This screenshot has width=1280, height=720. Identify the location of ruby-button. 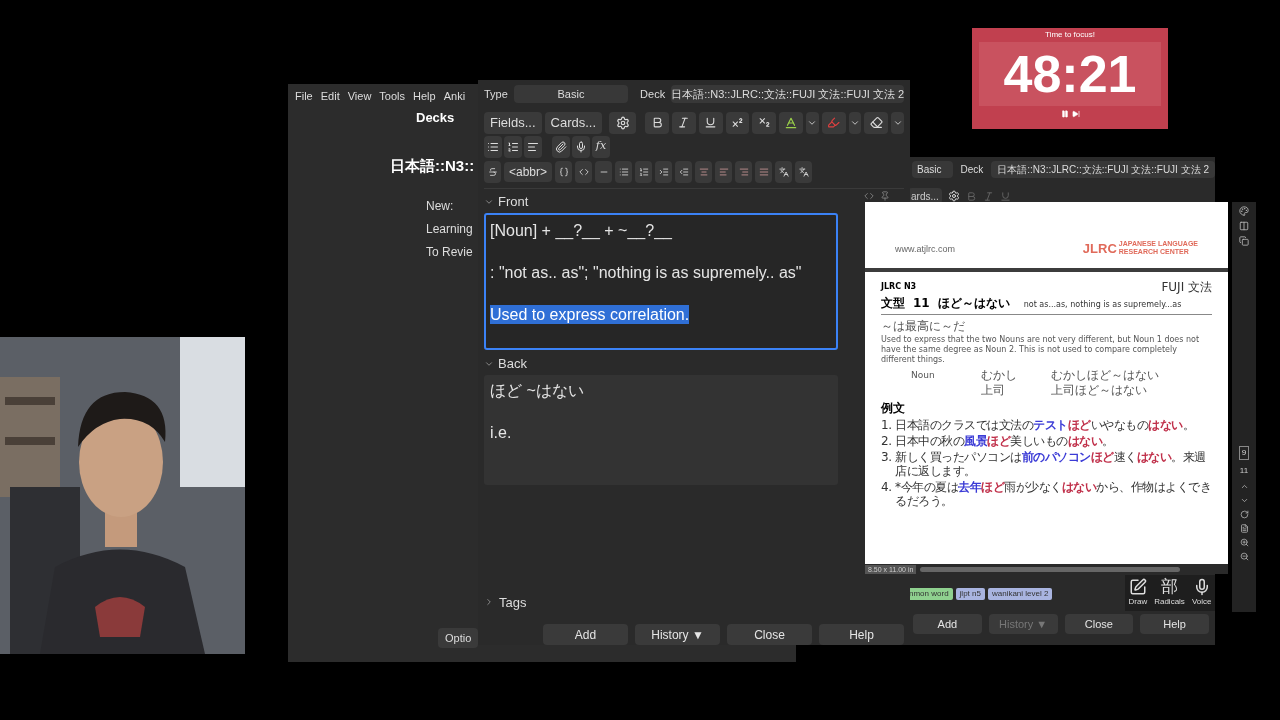
(784, 171).